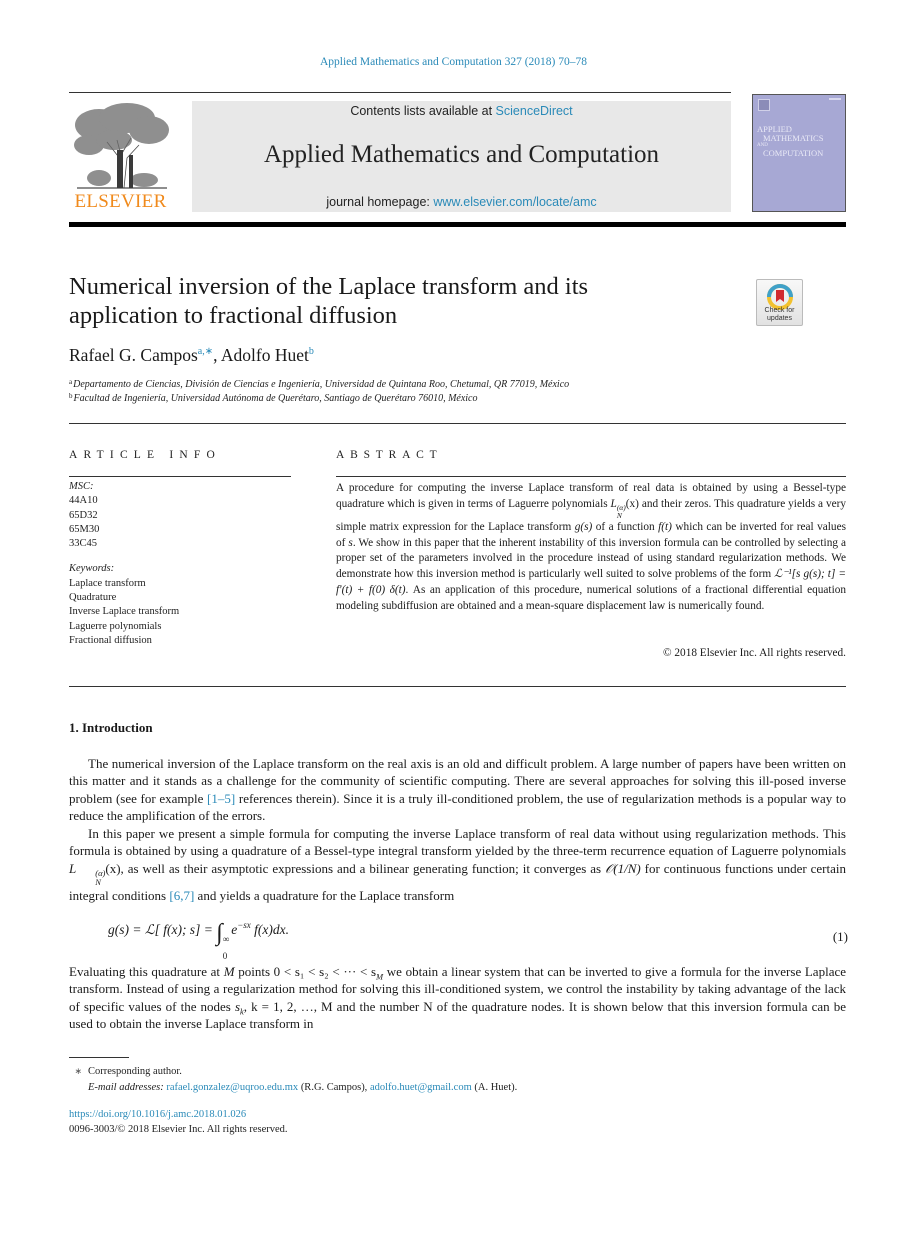 This screenshot has height=1238, width=907. What do you see at coordinates (591, 476) in the screenshot?
I see `abstract-divider` at bounding box center [591, 476].